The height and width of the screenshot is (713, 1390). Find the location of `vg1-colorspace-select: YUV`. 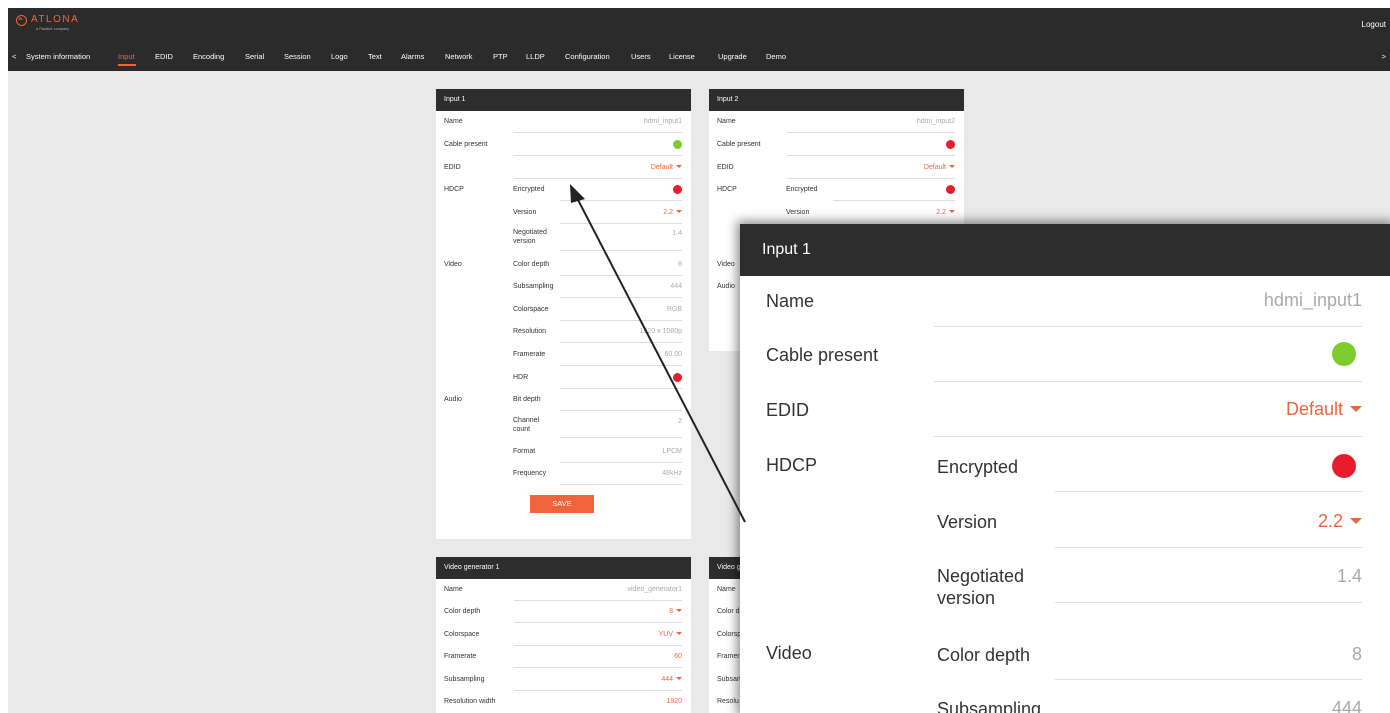

vg1-colorspace-select: YUV is located at coordinates (670, 634).